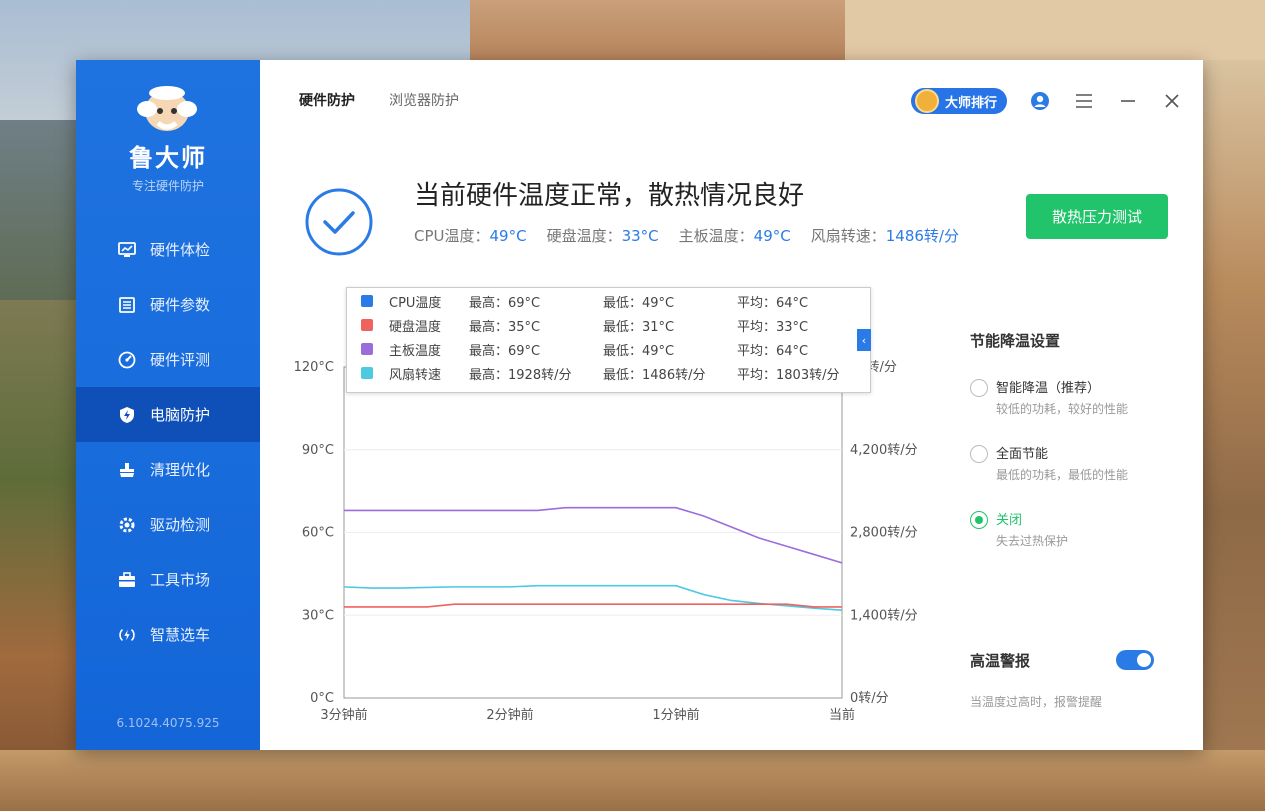 This screenshot has width=1265, height=811. I want to click on disk-temp: 硬盘温度：33°C, so click(603, 235).